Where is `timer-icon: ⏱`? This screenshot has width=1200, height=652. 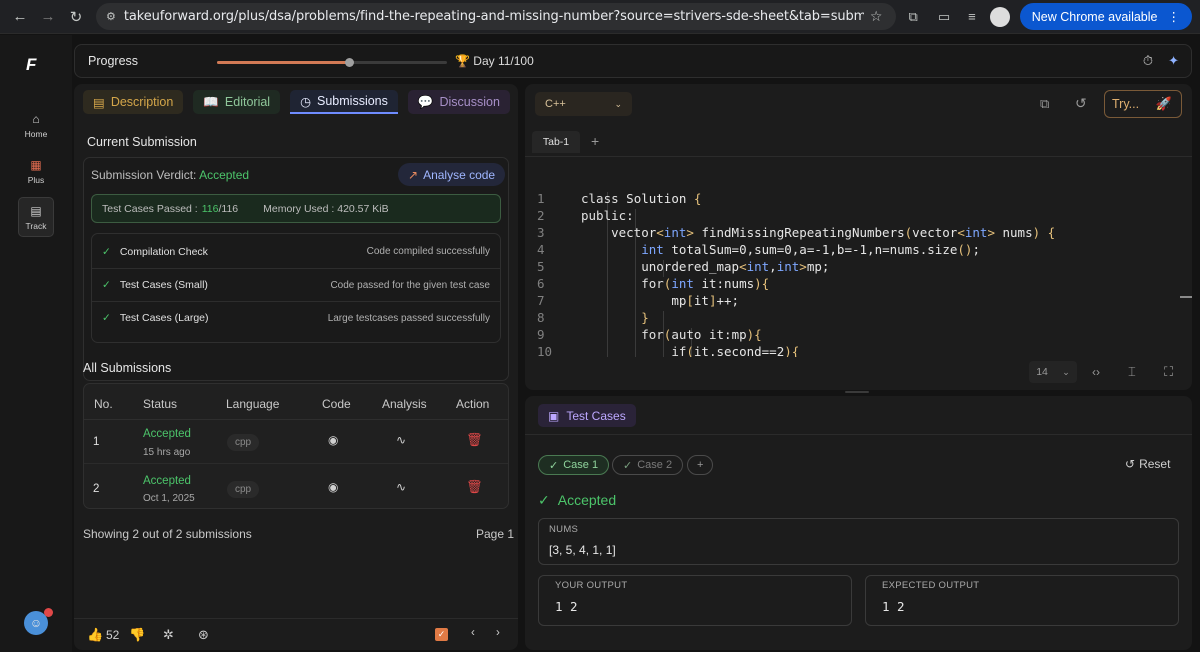
timer-icon: ⏱ is located at coordinates (1148, 61).